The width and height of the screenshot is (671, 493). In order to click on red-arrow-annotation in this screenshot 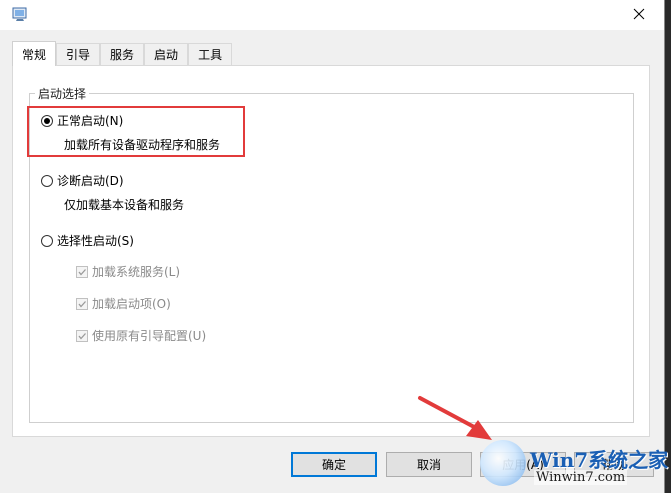, I will do `click(455, 418)`.